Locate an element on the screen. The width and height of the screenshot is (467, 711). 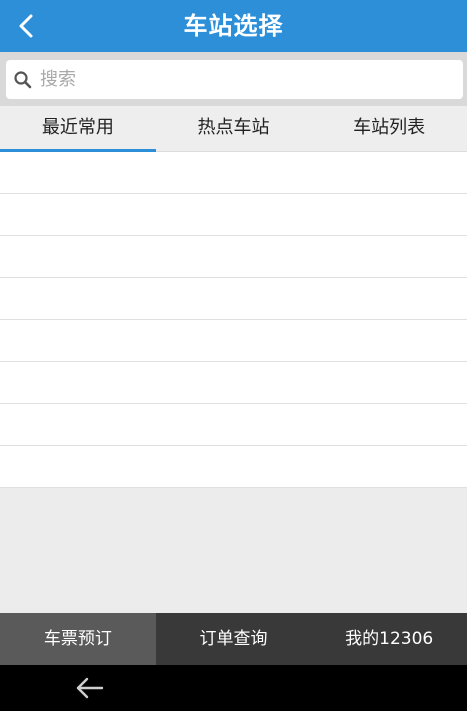
tab-recent: 最近常用 is located at coordinates (78, 129).